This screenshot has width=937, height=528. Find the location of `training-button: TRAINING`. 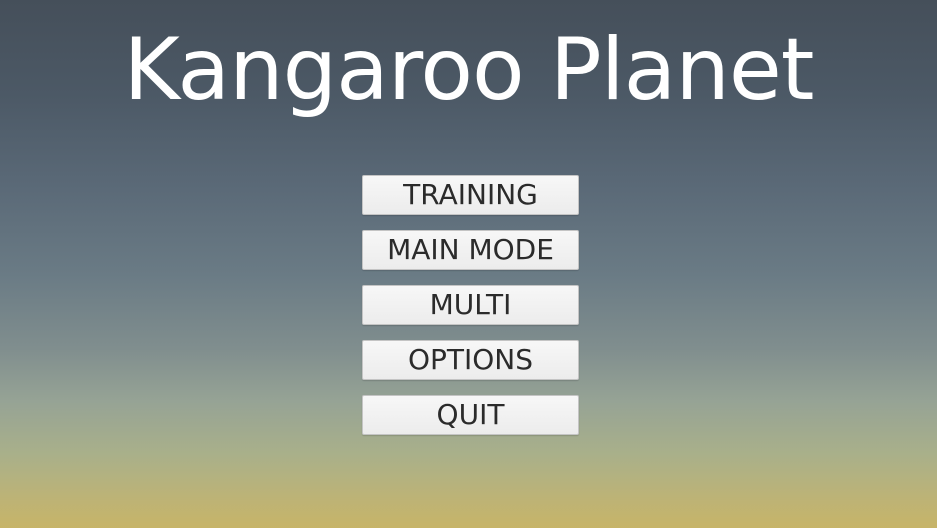

training-button: TRAINING is located at coordinates (470, 195).